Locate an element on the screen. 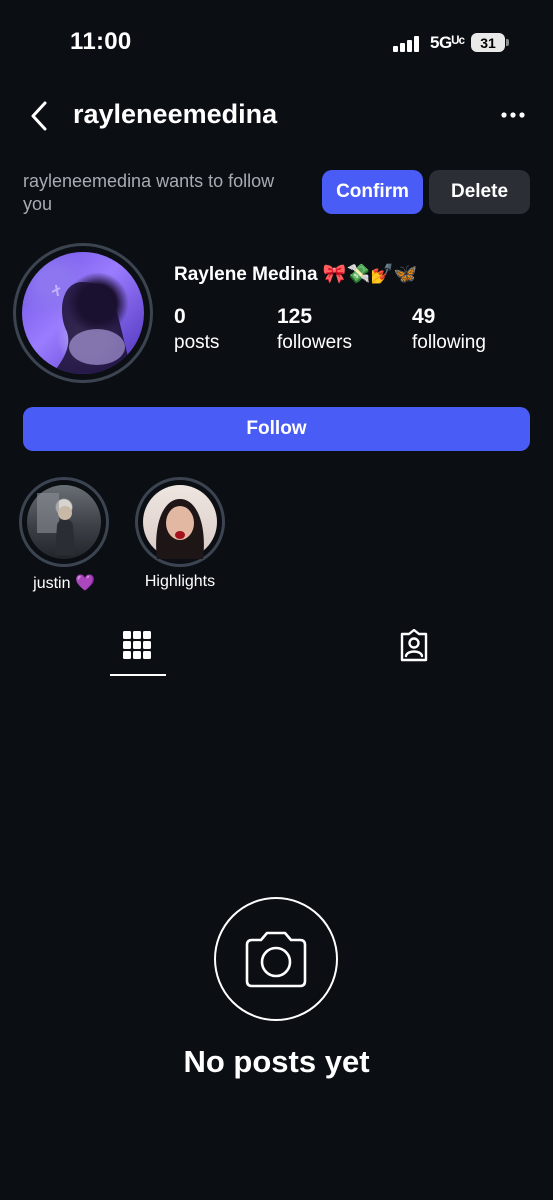 The height and width of the screenshot is (1200, 553). more-options-button is located at coordinates (514, 115).